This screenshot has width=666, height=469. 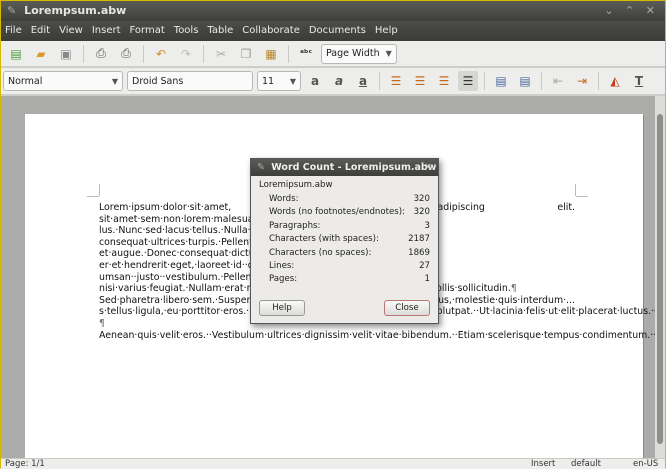 What do you see at coordinates (75, 10) in the screenshot?
I see `window-title: Lorempsum.abw` at bounding box center [75, 10].